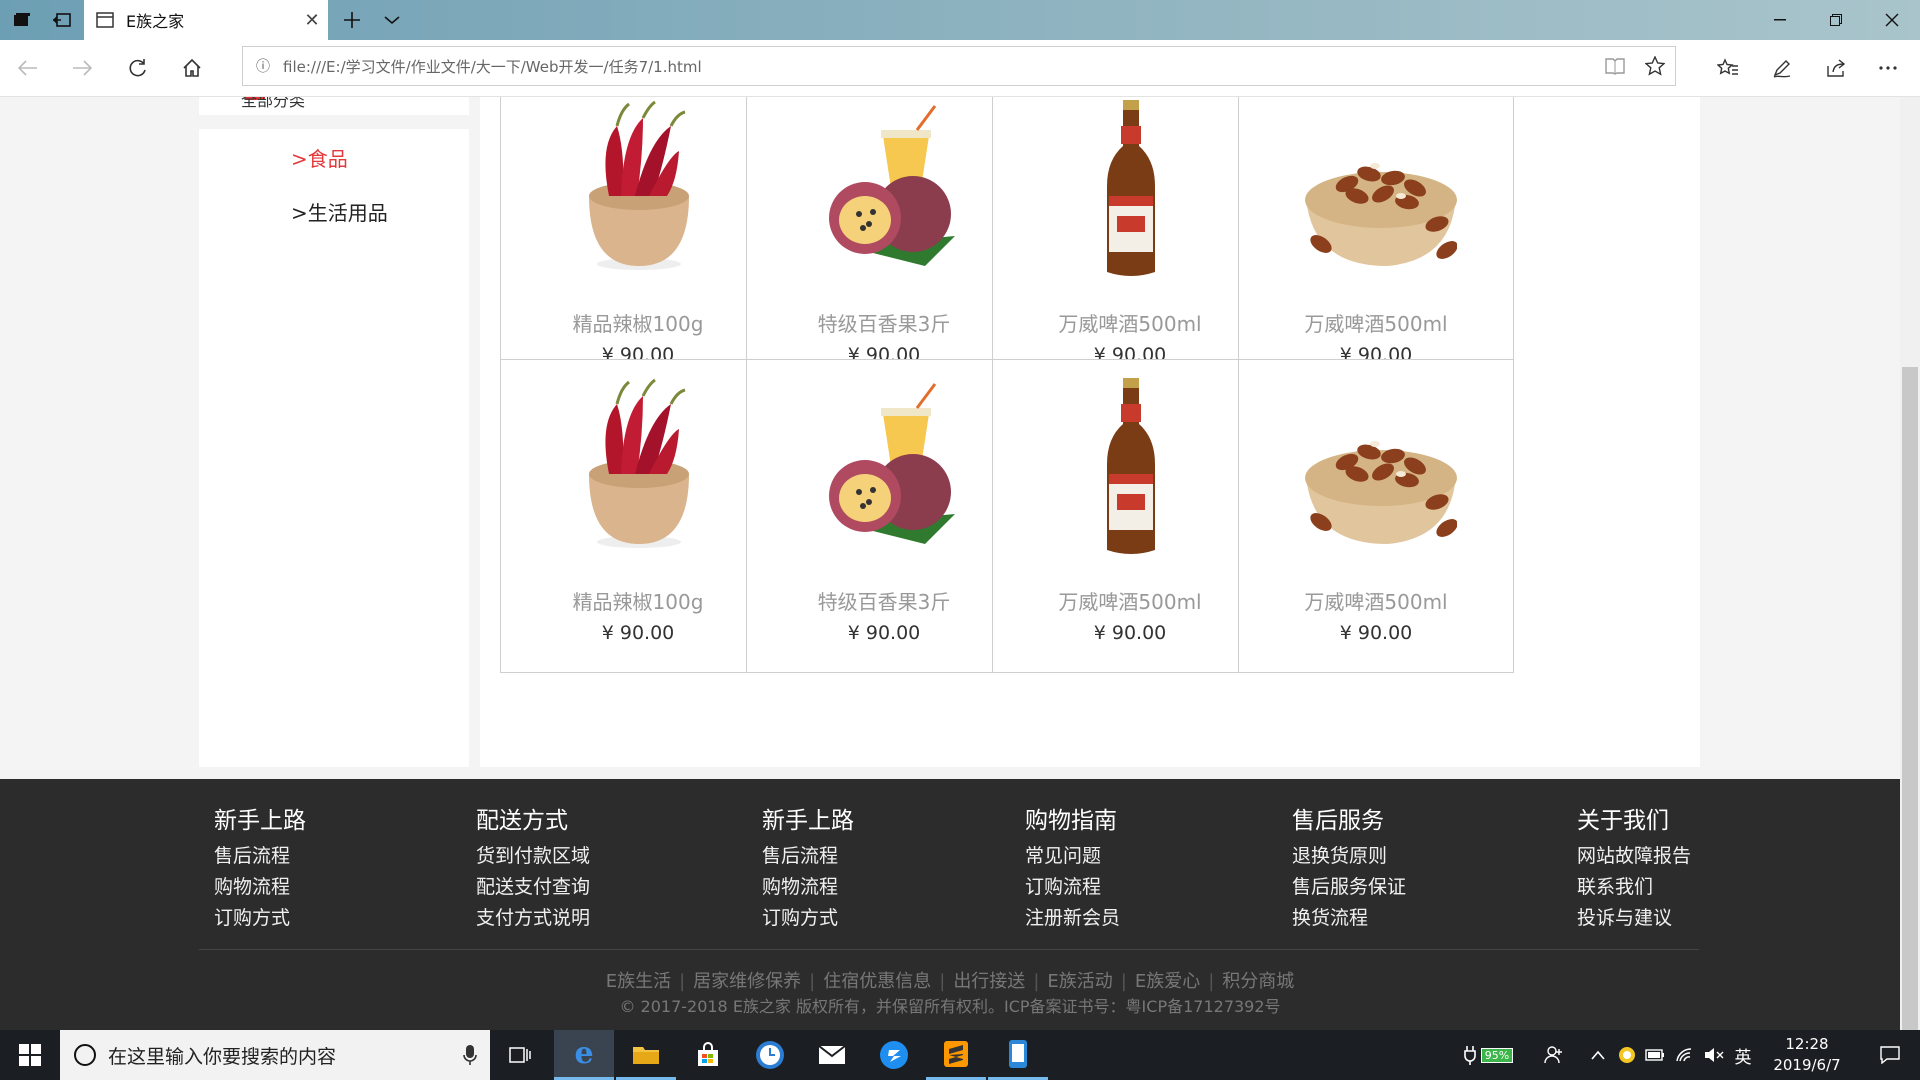  What do you see at coordinates (263, 66) in the screenshot?
I see `info-icon: ⓘ` at bounding box center [263, 66].